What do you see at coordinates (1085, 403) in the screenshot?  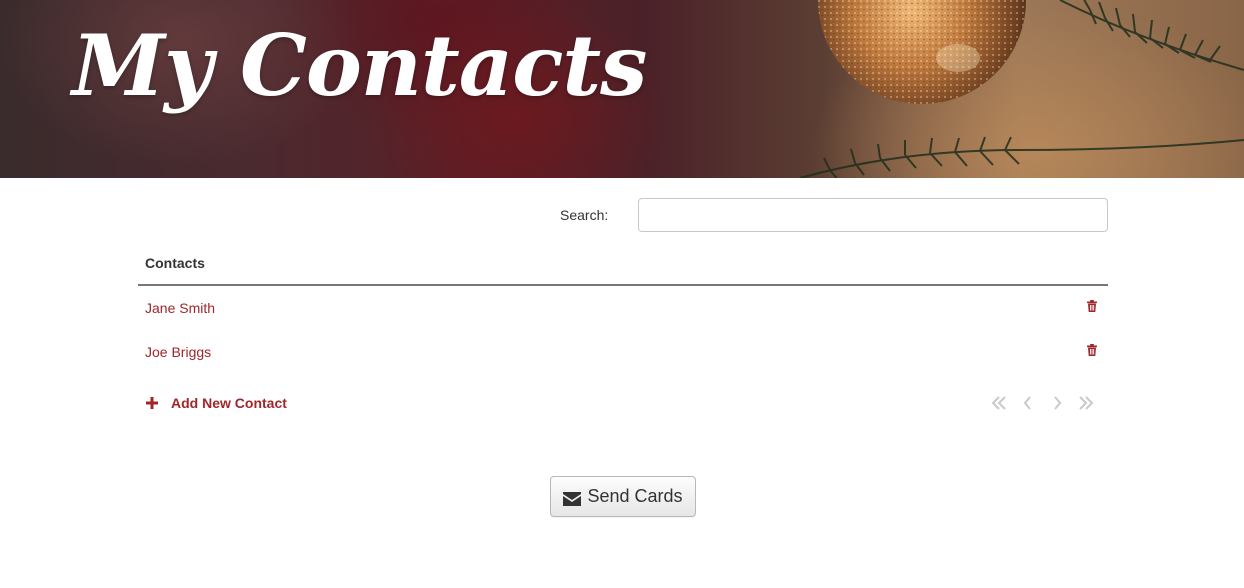 I see `double-chevron-right-icon` at bounding box center [1085, 403].